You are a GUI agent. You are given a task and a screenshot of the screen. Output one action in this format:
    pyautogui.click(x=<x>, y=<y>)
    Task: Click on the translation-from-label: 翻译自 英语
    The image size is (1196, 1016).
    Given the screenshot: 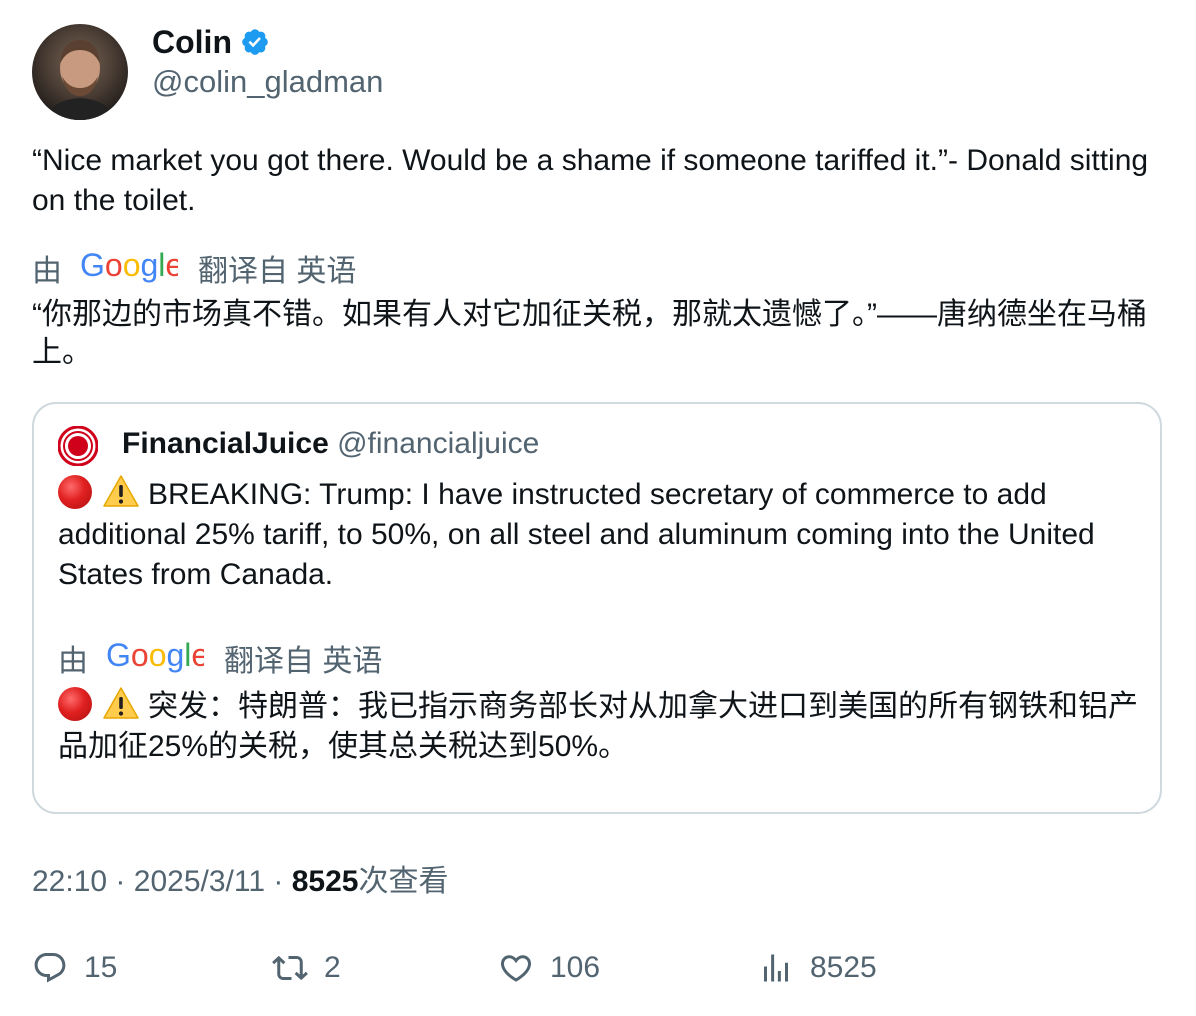 What is the action you would take?
    pyautogui.click(x=277, y=271)
    